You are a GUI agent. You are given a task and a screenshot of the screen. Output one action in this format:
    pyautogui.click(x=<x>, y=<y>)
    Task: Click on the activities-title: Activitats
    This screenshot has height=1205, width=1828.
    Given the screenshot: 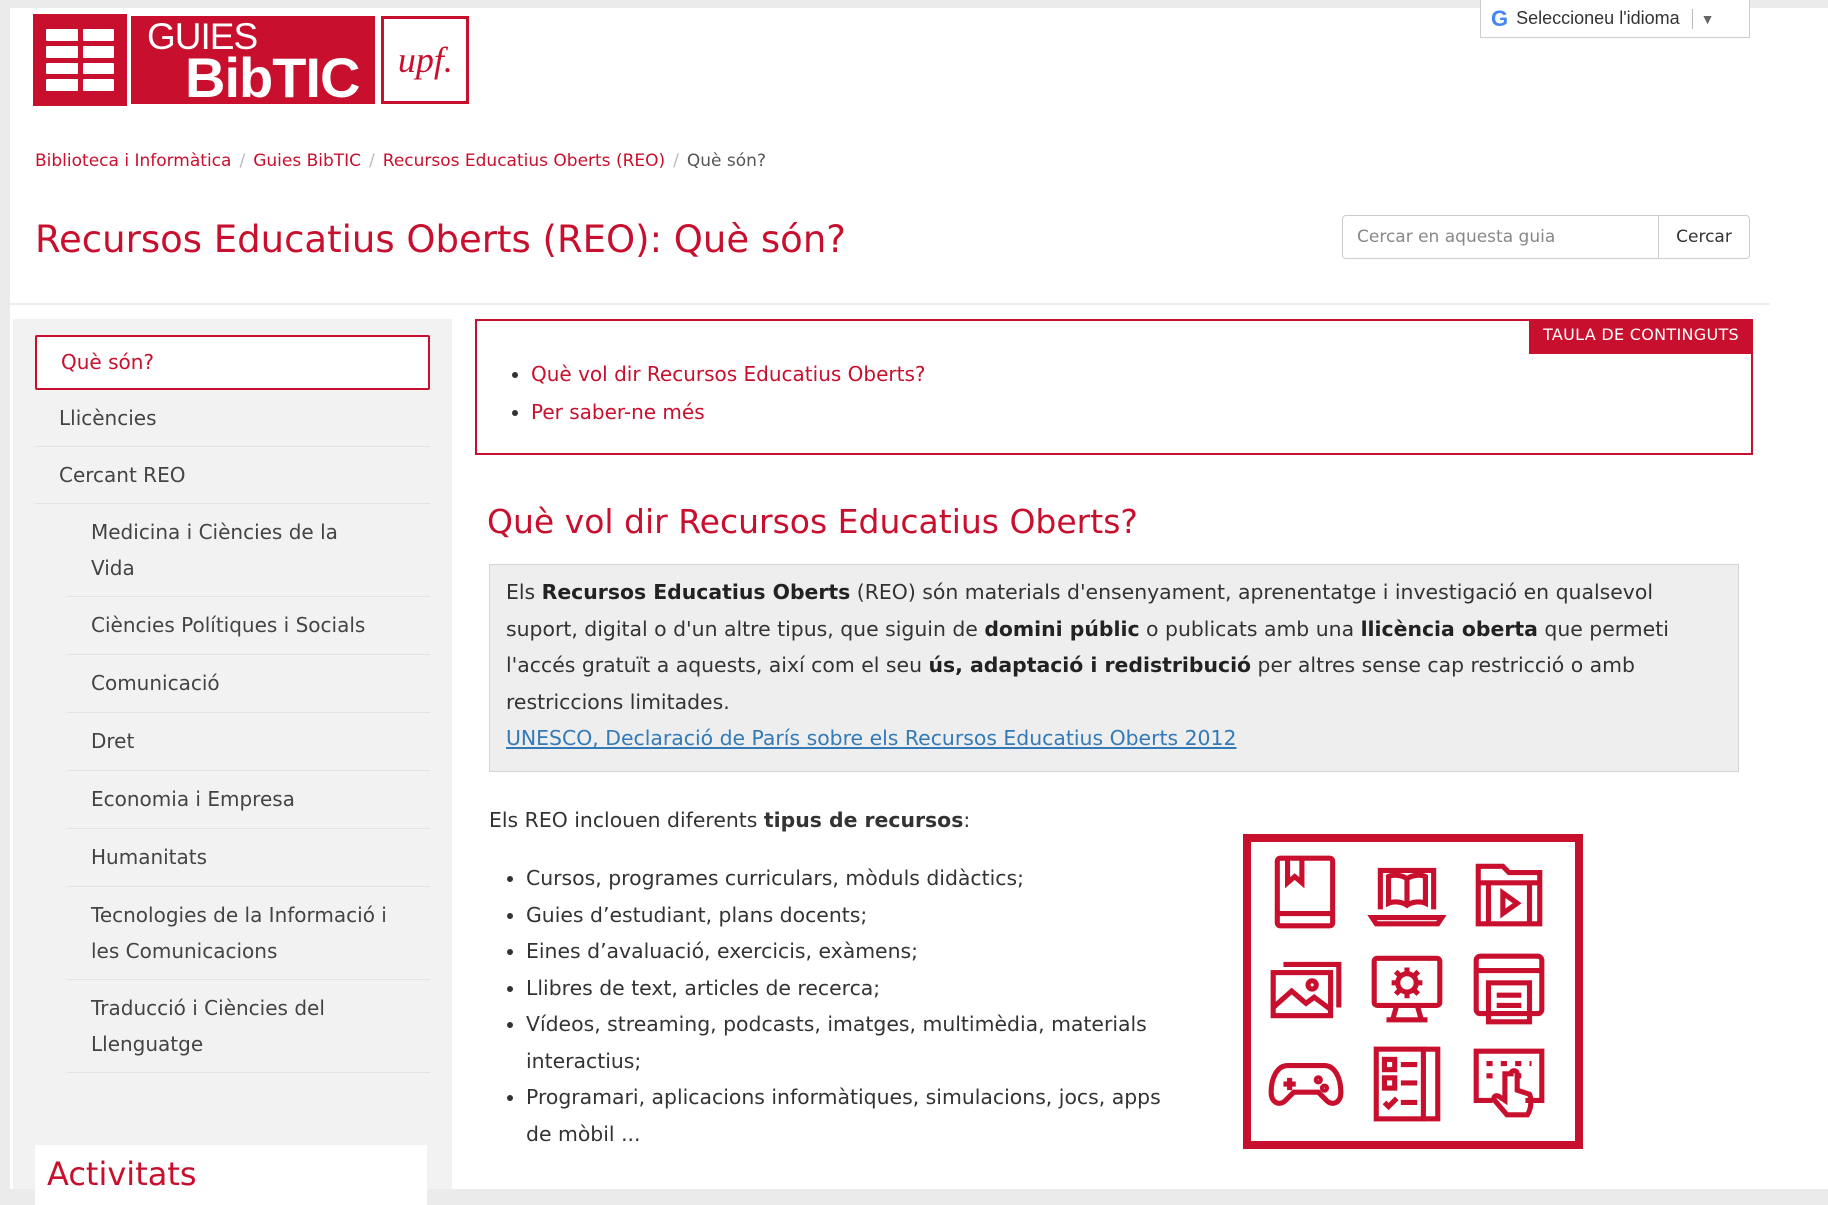 What is the action you would take?
    pyautogui.click(x=122, y=1174)
    